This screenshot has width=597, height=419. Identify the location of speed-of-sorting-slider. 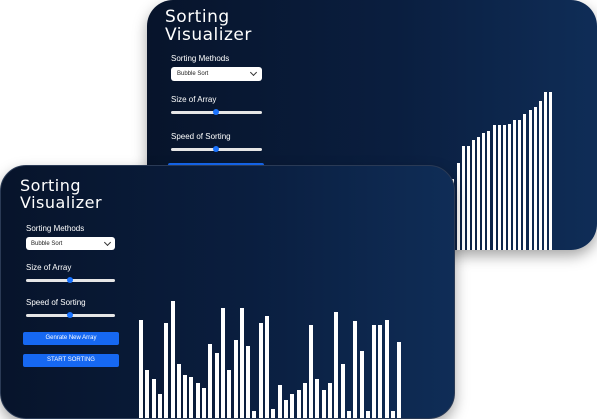
(70, 315).